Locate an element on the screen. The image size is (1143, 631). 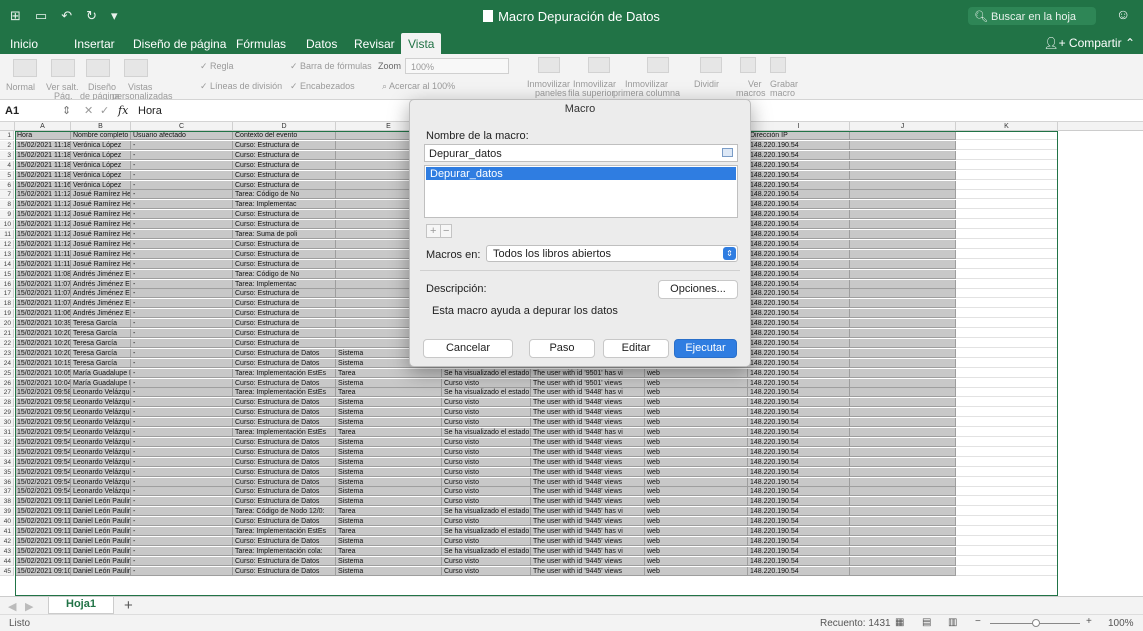
confirm-icon: ✓ is located at coordinates (104, 110).